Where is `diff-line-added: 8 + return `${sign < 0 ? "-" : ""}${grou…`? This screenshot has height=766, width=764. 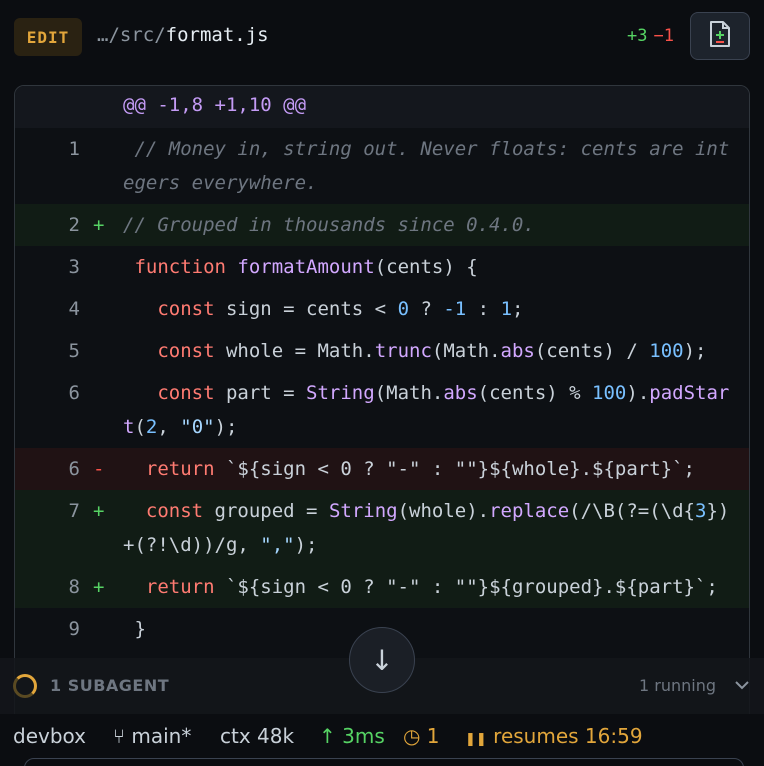 diff-line-added: 8 + return `${sign < 0 ? "-" : ""}${grou… is located at coordinates (382, 587).